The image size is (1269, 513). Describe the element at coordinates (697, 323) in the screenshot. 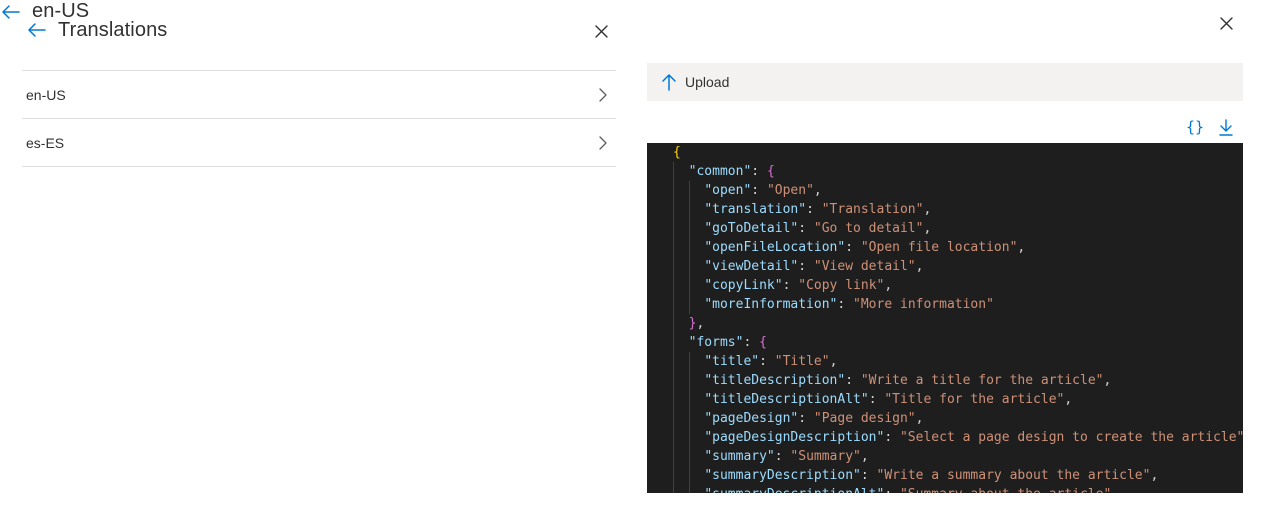

I see `code-line-text: },` at that location.